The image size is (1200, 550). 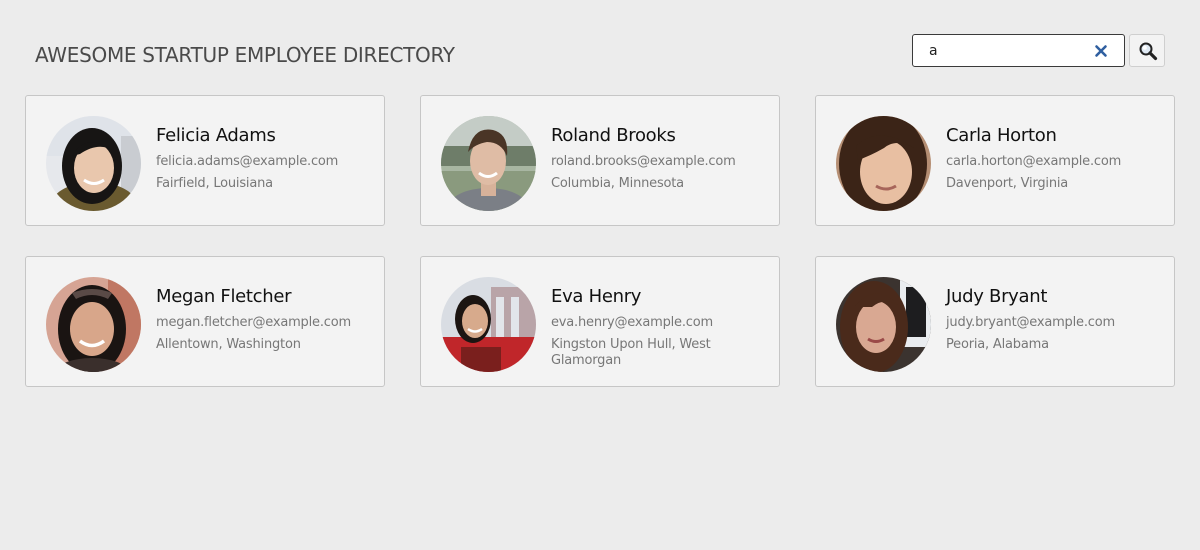 I want to click on employee-location: Kingston Upon Hull, West Glamorgan, so click(x=631, y=352).